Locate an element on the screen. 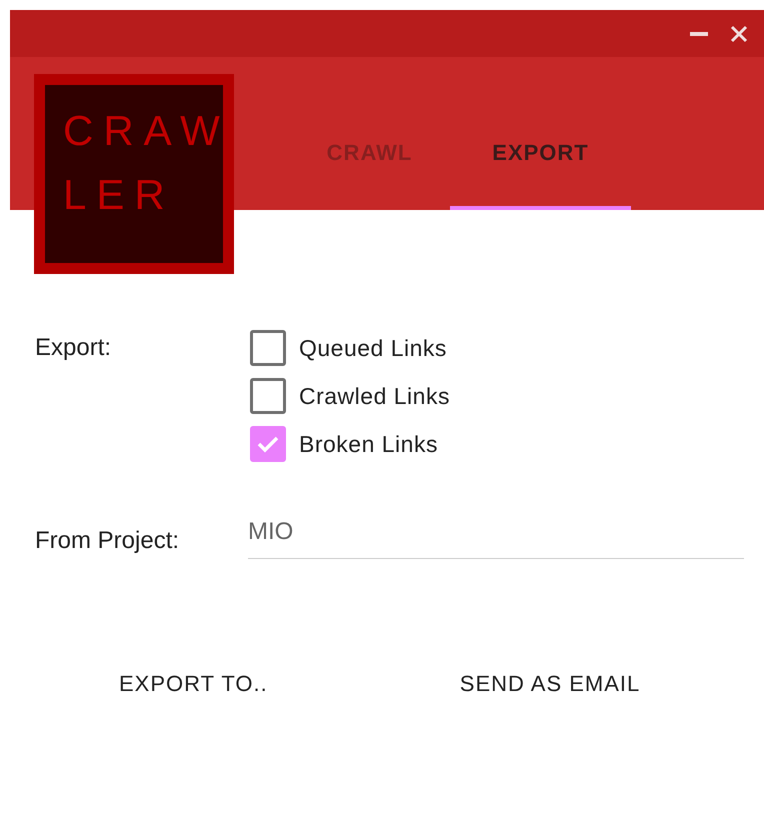 Image resolution: width=764 pixels, height=816 pixels. text-button: EXPORT TO.. is located at coordinates (193, 683).